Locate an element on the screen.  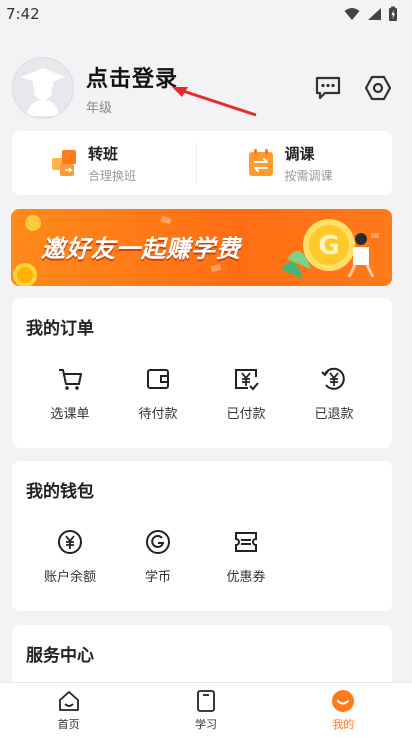
coin-button: 学币 is located at coordinates (158, 556).